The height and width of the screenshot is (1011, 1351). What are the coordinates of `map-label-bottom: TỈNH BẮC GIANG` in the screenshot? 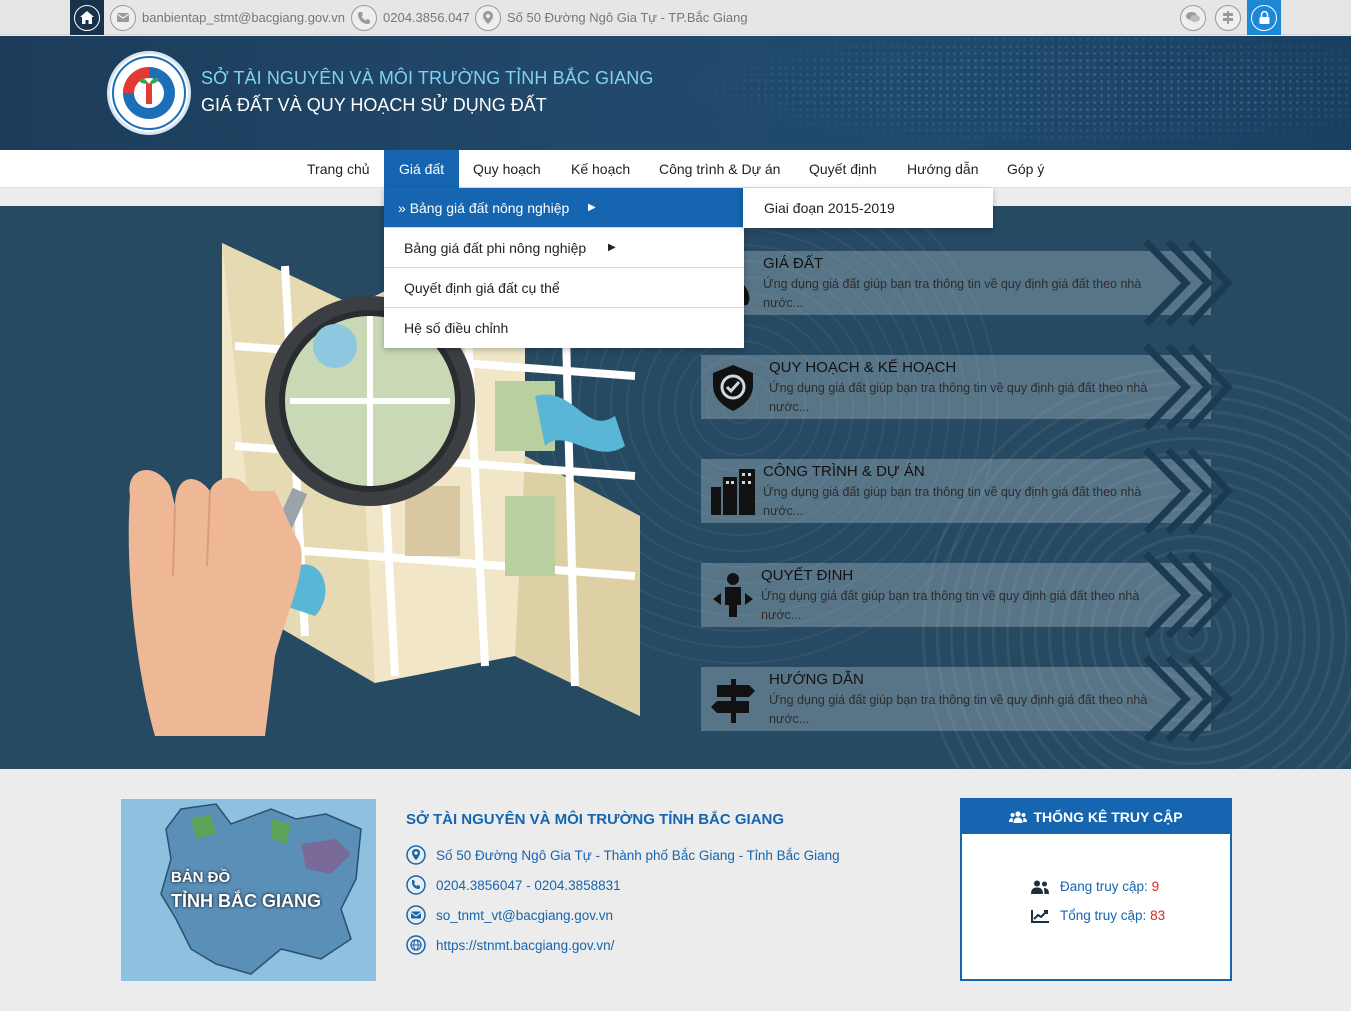 It's located at (246, 901).